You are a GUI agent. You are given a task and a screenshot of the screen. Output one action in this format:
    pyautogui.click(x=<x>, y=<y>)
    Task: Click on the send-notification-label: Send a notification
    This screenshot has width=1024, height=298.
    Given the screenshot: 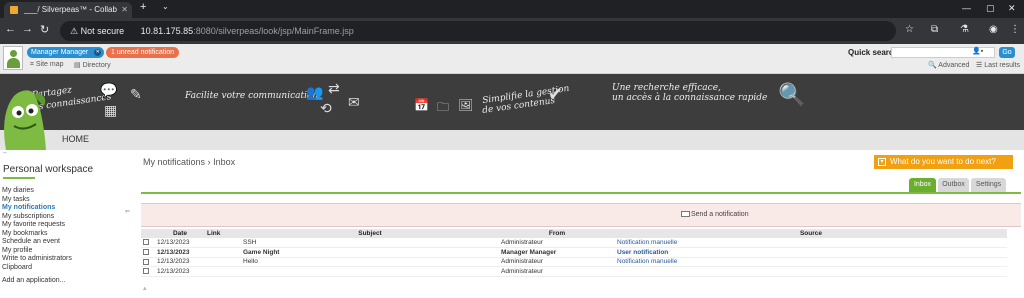 What is the action you would take?
    pyautogui.click(x=720, y=214)
    